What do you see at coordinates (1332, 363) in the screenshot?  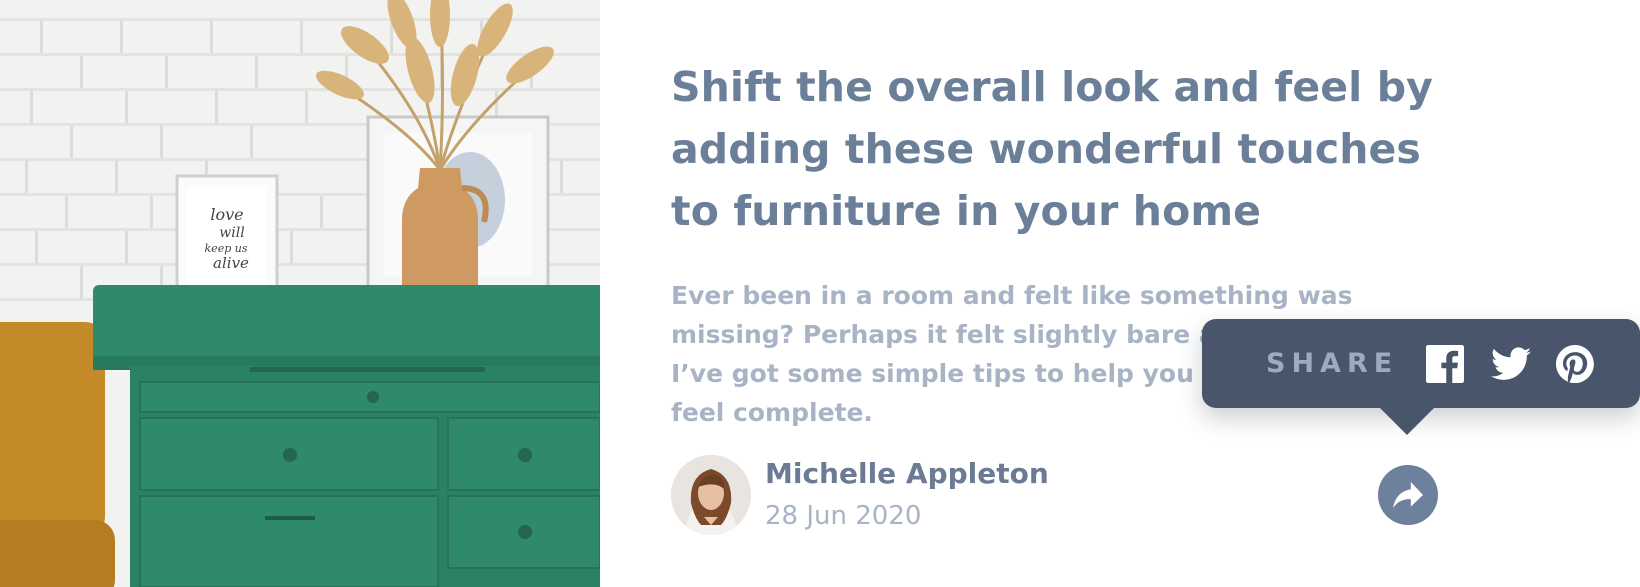 I see `share-label: SHARE` at bounding box center [1332, 363].